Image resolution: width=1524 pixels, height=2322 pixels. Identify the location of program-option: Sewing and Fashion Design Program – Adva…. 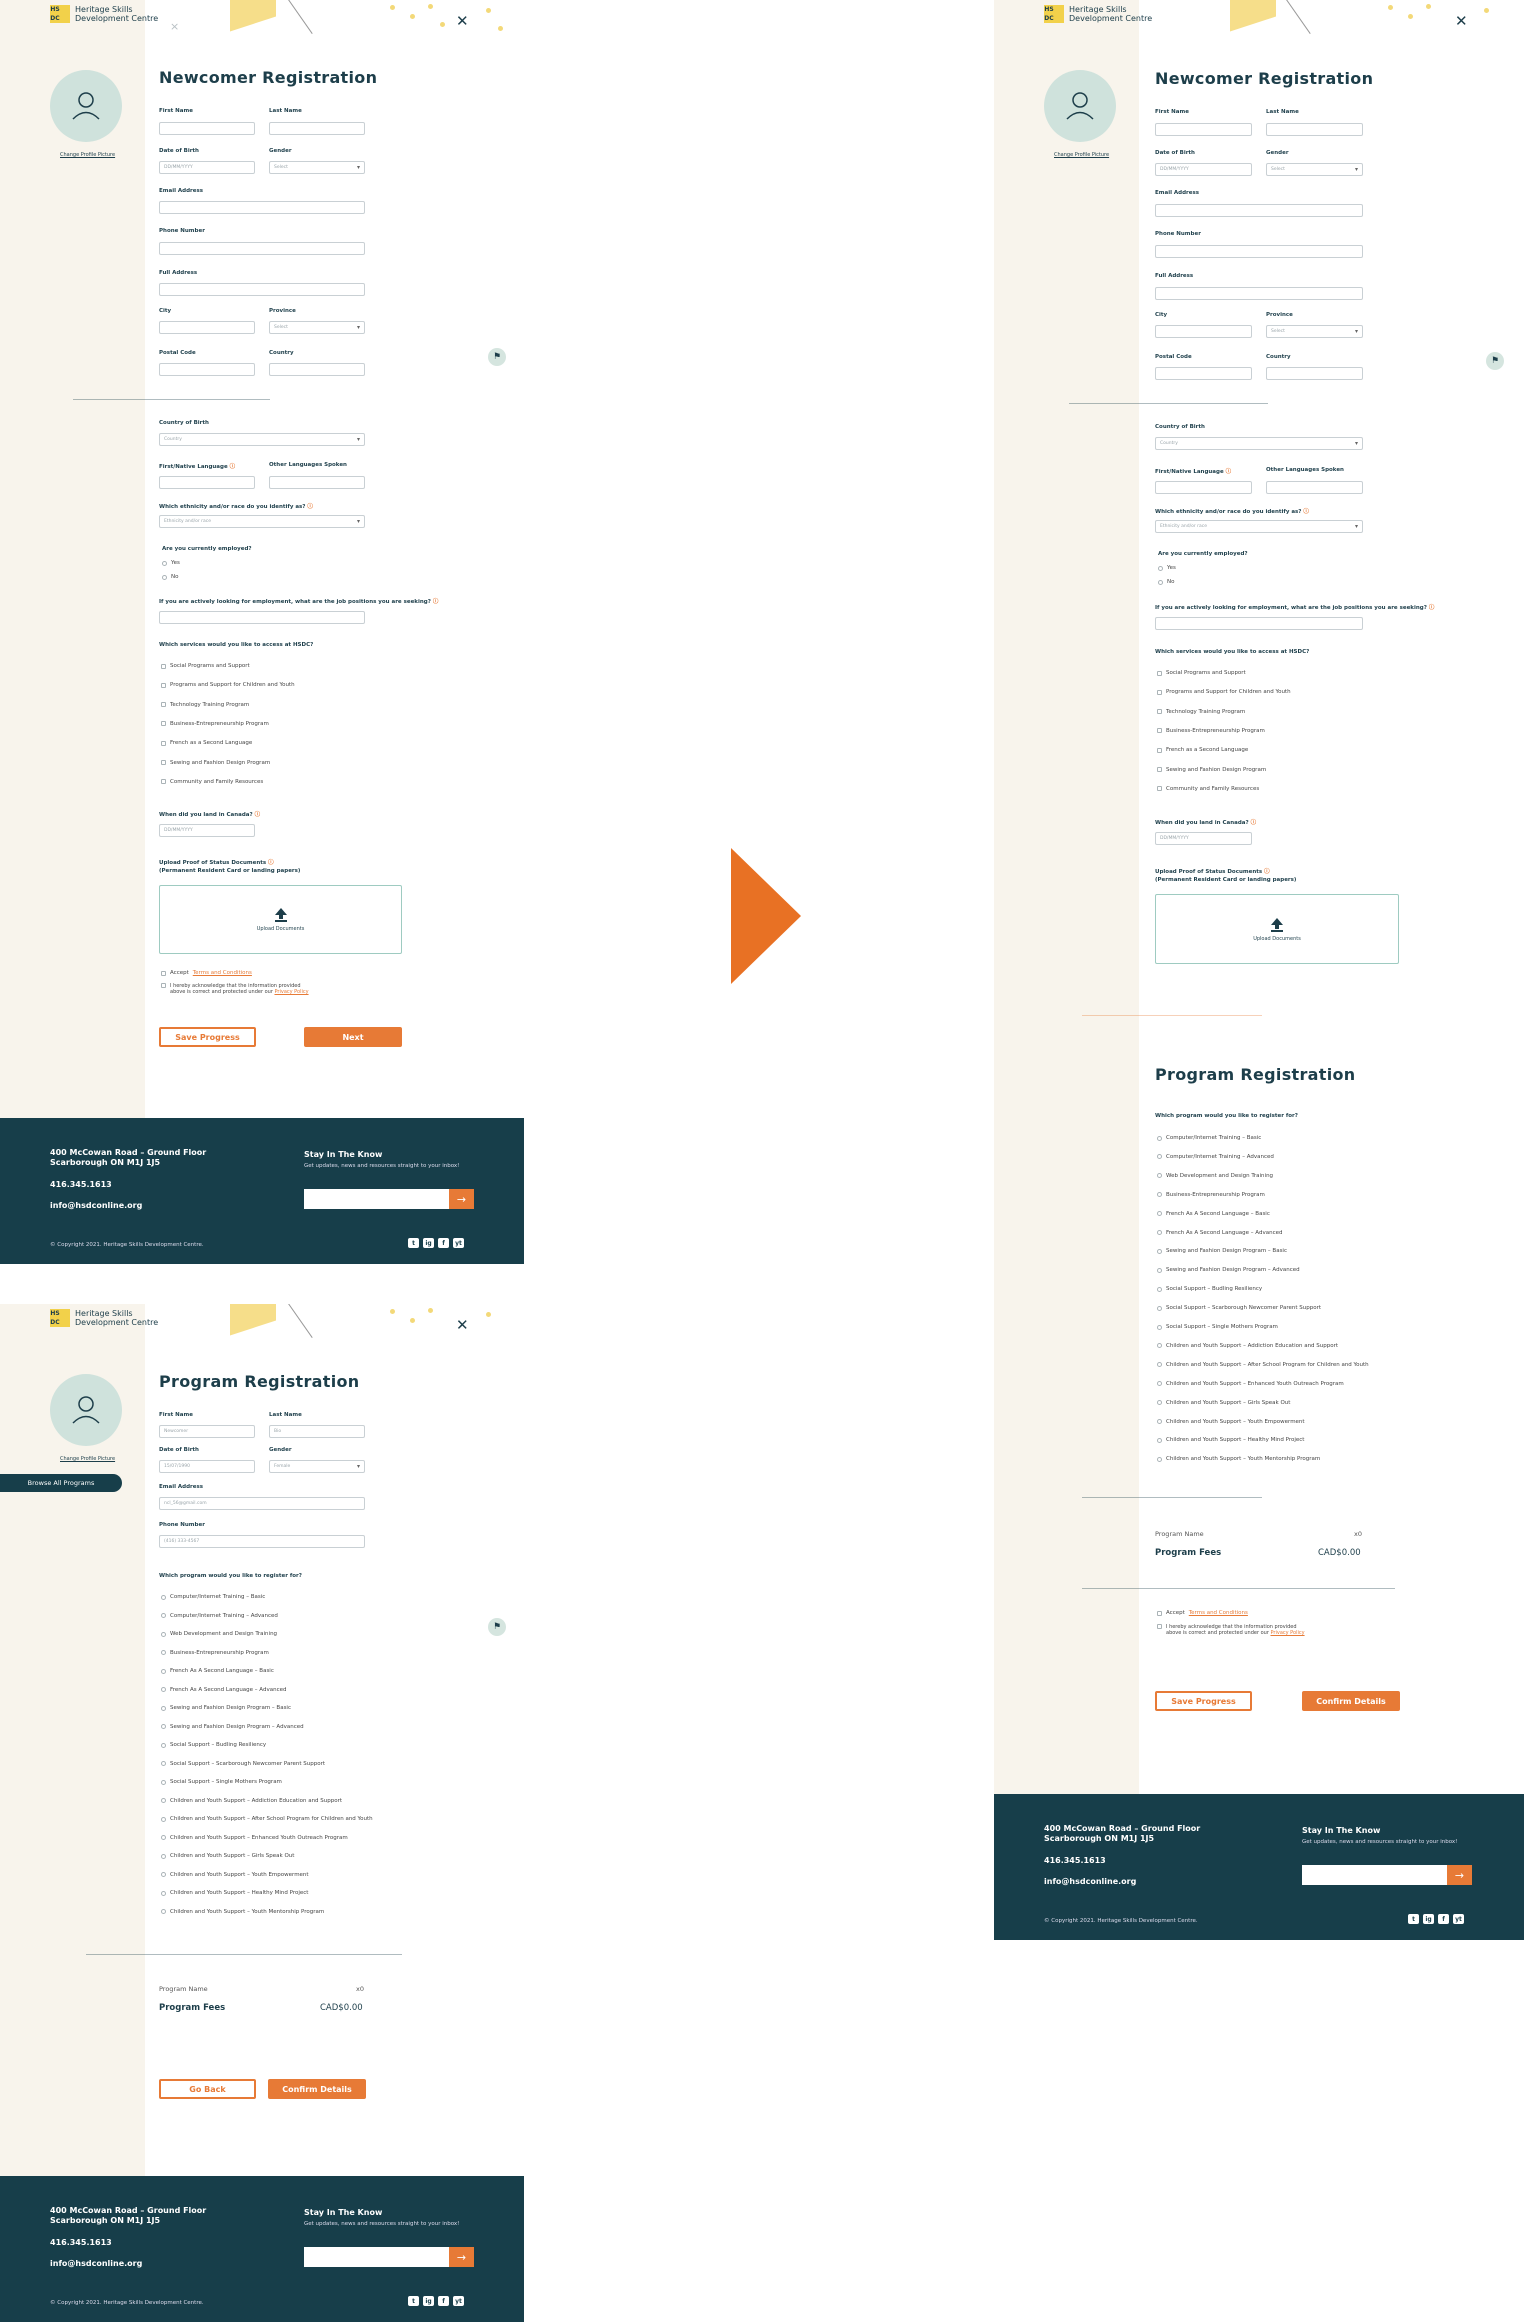
(232, 1727).